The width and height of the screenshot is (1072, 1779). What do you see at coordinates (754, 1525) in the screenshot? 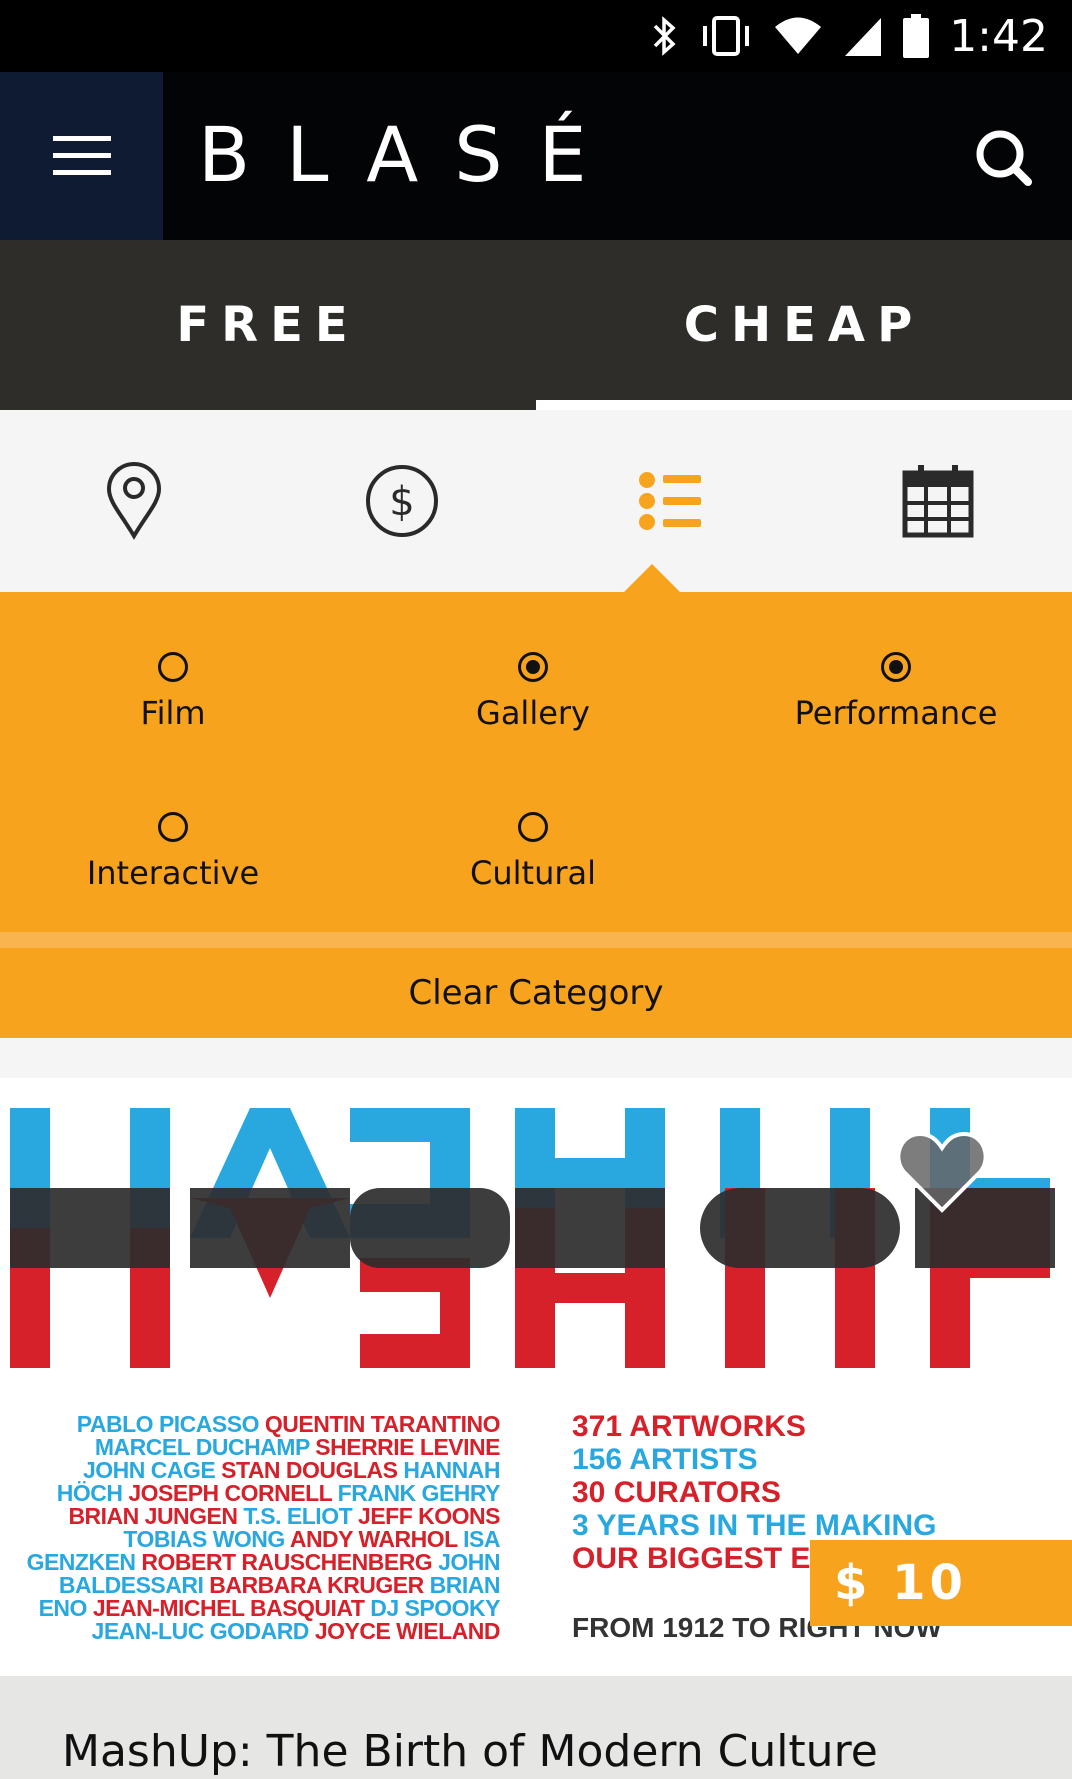
I see `poster-stat: 3 YEARS IN THE MAKING` at bounding box center [754, 1525].